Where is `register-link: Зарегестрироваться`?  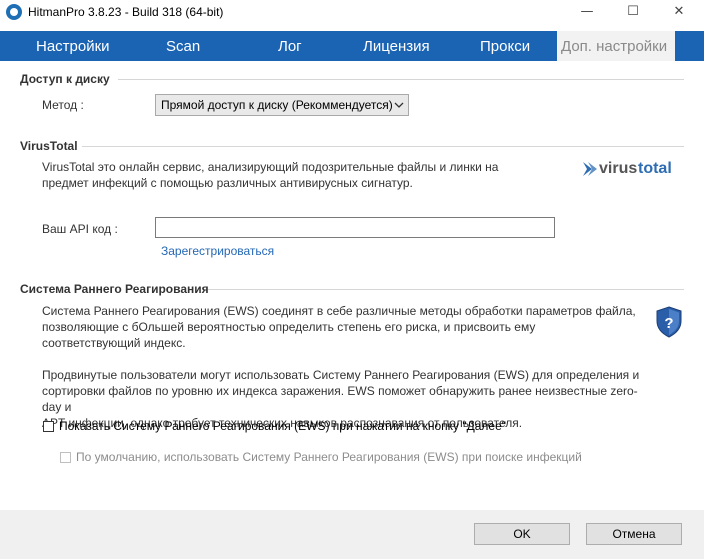 register-link: Зарегестрироваться is located at coordinates (217, 251).